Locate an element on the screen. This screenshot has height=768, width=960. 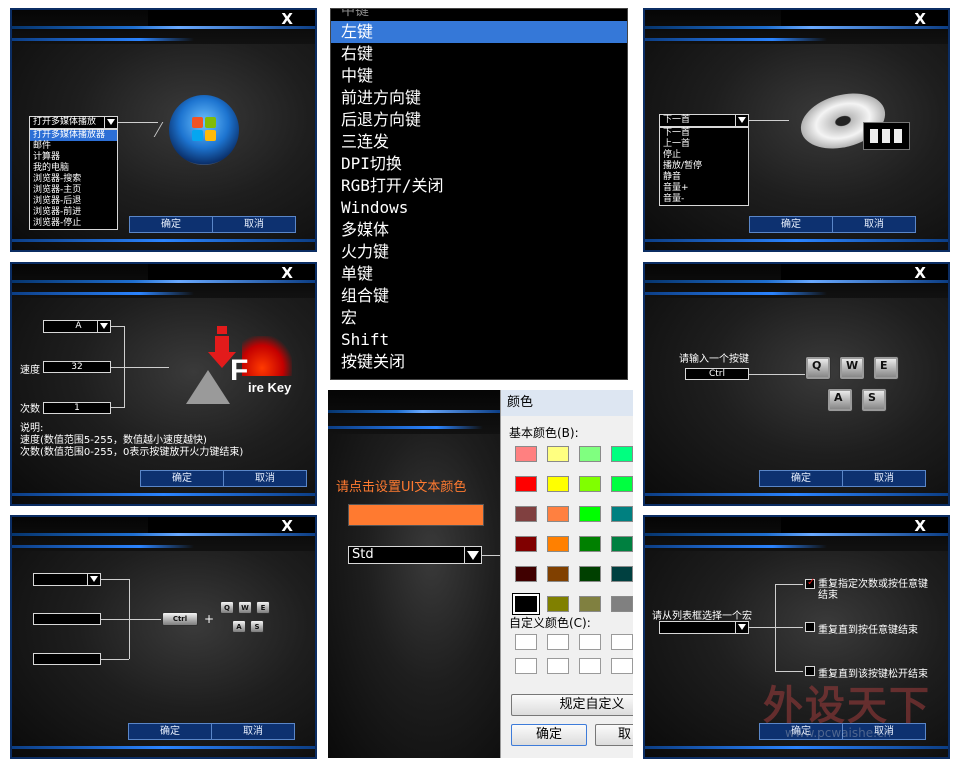
list-item: Shift is located at coordinates (479, 340).